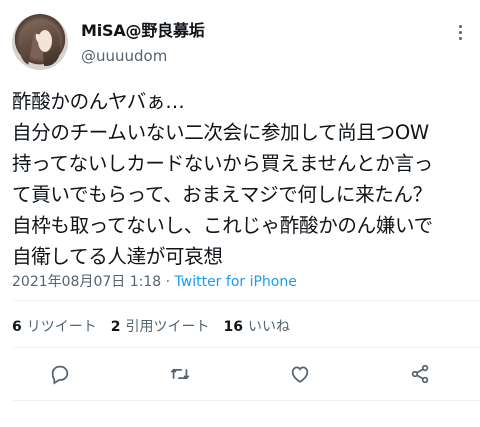 The height and width of the screenshot is (427, 480). Describe the element at coordinates (45, 41) in the screenshot. I see `avatar-face` at that location.